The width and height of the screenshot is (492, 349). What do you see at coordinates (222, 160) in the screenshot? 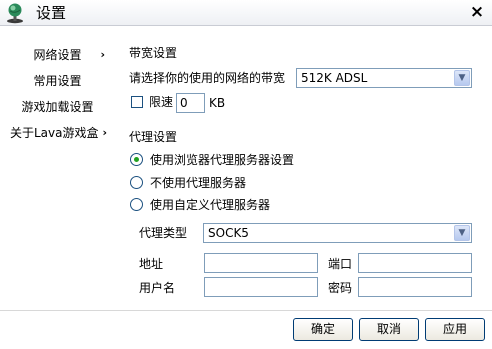
I see `radio-browser-proxy-label: 使用浏览器代理服务器设置` at bounding box center [222, 160].